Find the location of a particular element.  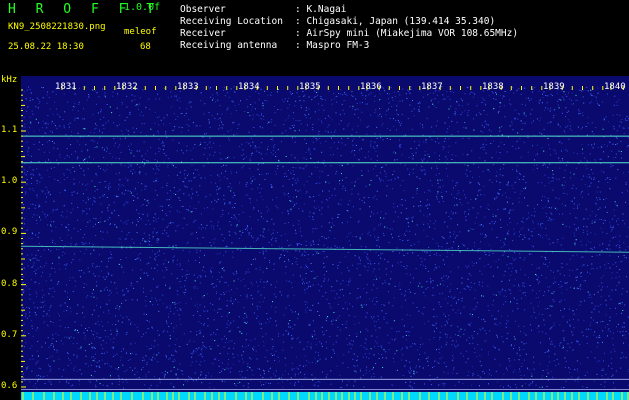

x-tick-label: 1833 is located at coordinates (188, 87).